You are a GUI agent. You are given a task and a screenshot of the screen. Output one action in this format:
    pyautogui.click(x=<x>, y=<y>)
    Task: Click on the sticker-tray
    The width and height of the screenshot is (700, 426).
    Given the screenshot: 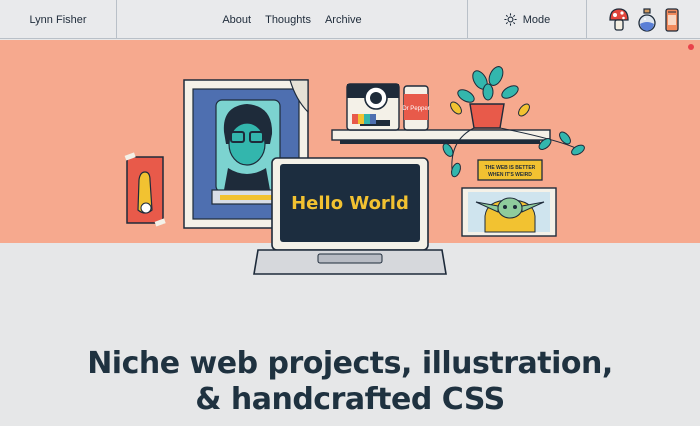 What is the action you would take?
    pyautogui.click(x=643, y=19)
    